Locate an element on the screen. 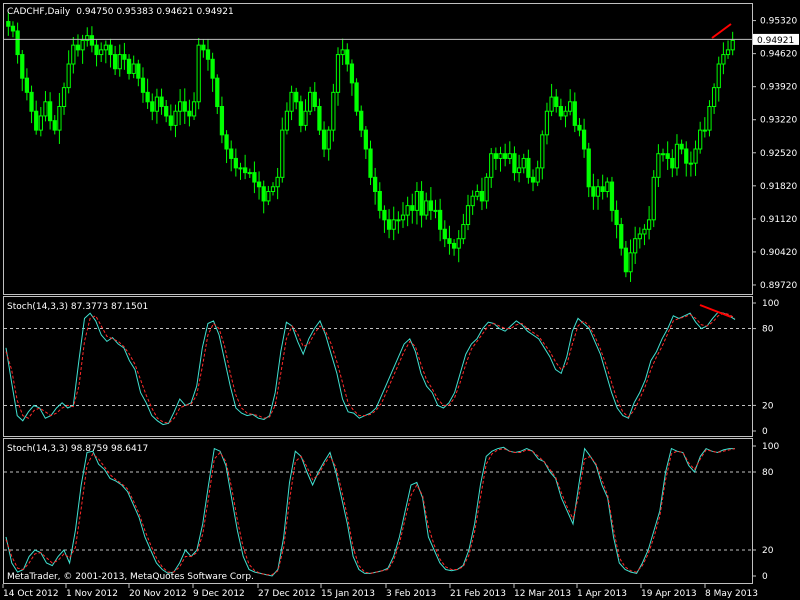 The width and height of the screenshot is (800, 600). stoch2-title: Stoch(14,3,3) 98.8759 98.6417 is located at coordinates (77, 449).